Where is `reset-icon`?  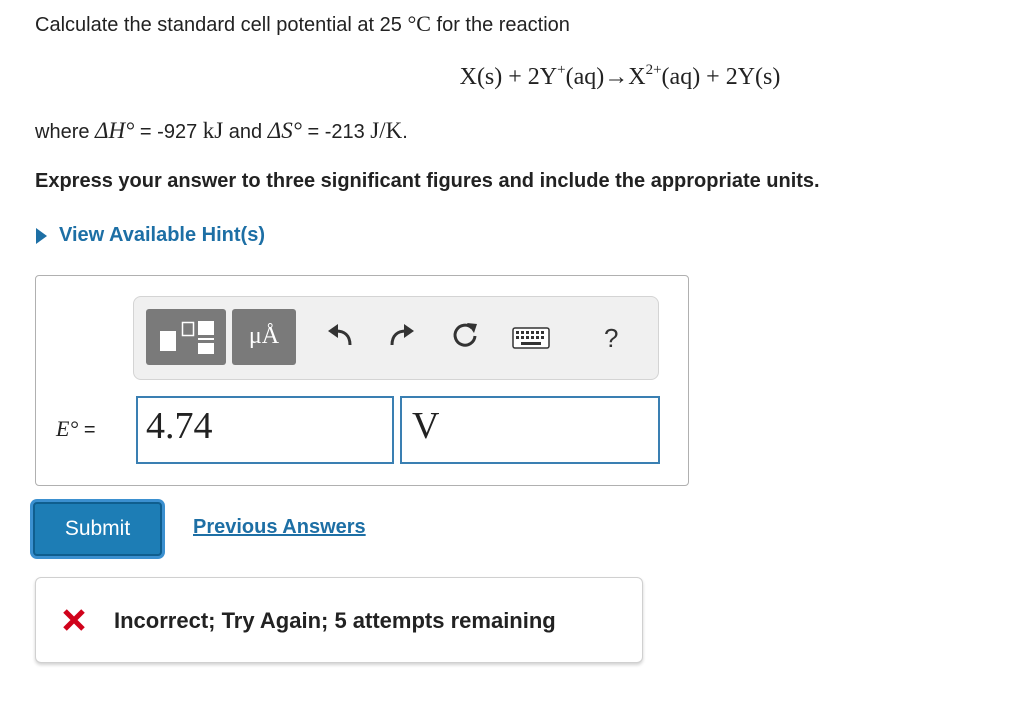
reset-icon is located at coordinates (465, 336).